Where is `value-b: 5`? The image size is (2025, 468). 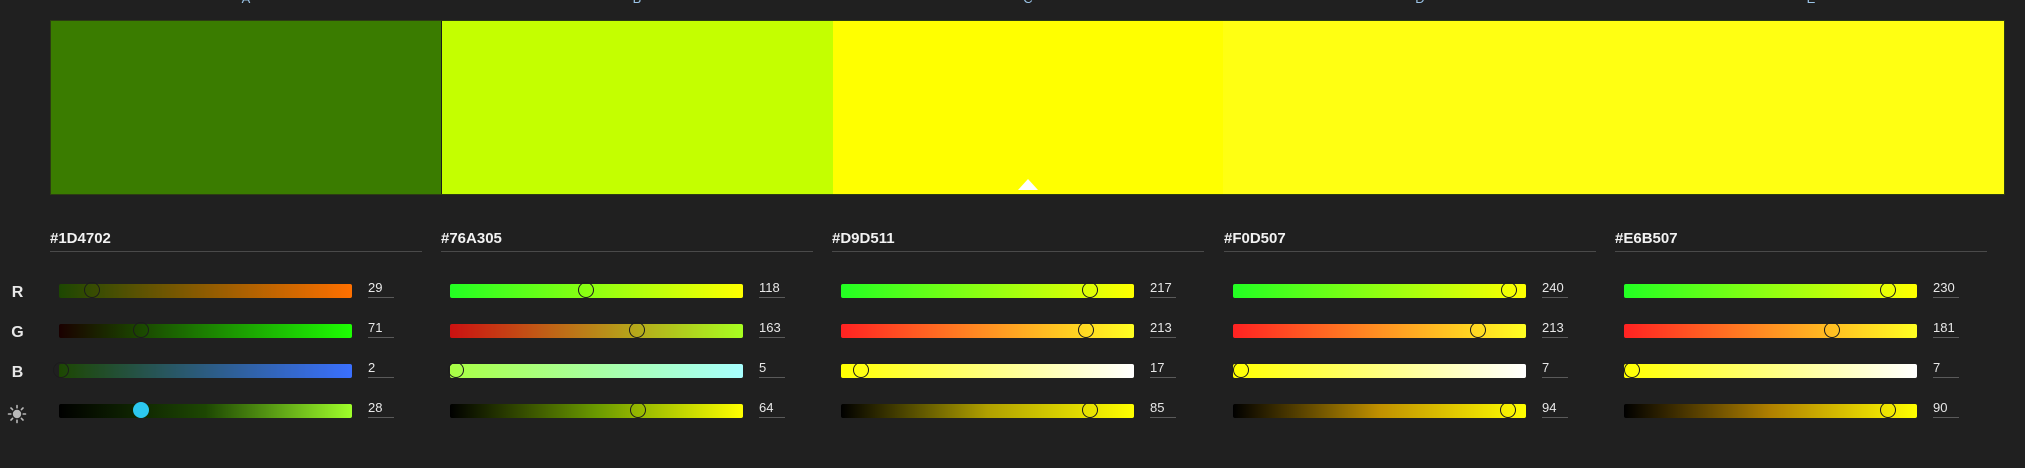
value-b: 5 is located at coordinates (772, 369).